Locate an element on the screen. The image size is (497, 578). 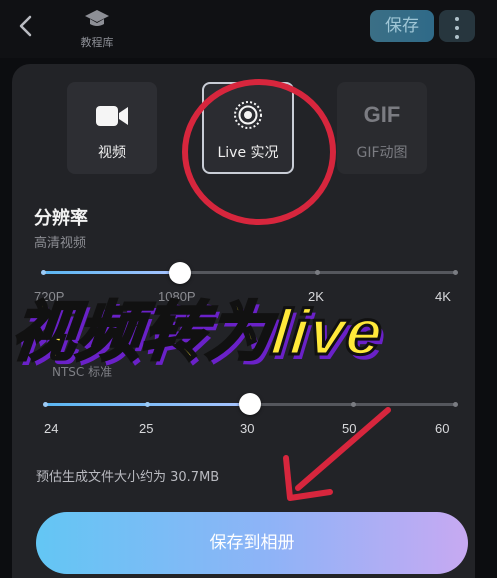
tutorial-library-button: 教程库 is located at coordinates (97, 30).